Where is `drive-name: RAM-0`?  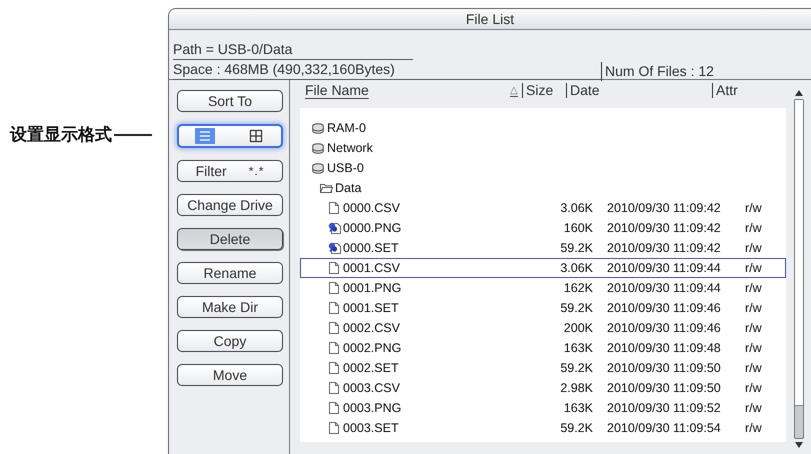 drive-name: RAM-0 is located at coordinates (346, 128).